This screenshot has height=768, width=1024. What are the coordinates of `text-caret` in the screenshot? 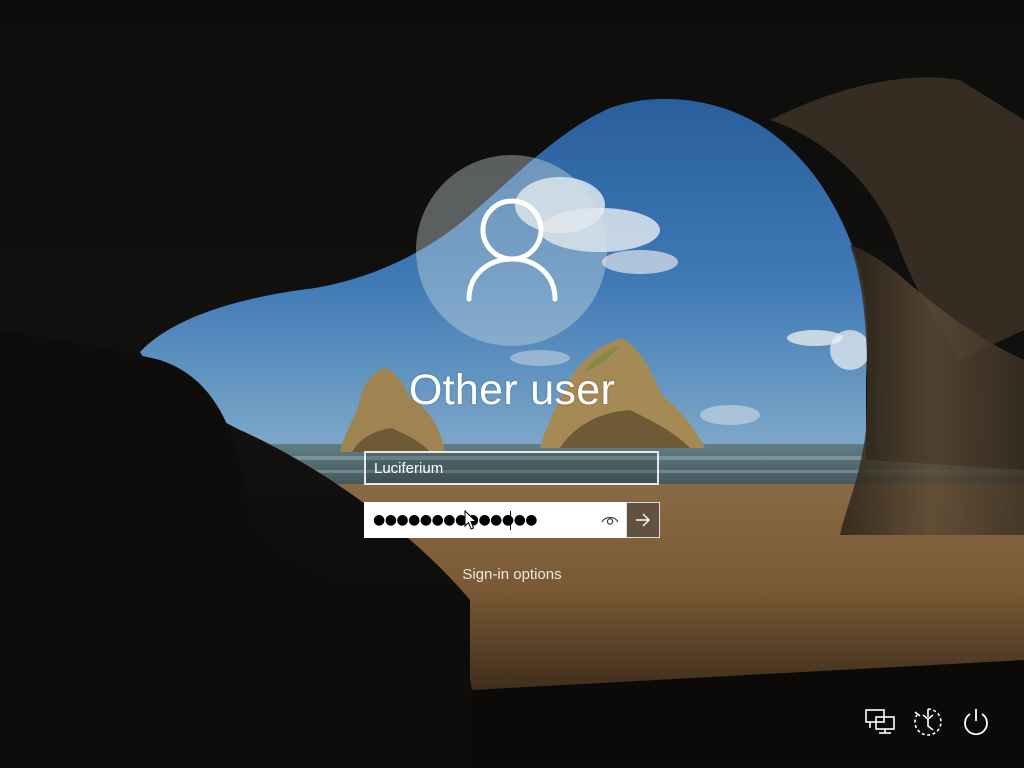 It's located at (510, 520).